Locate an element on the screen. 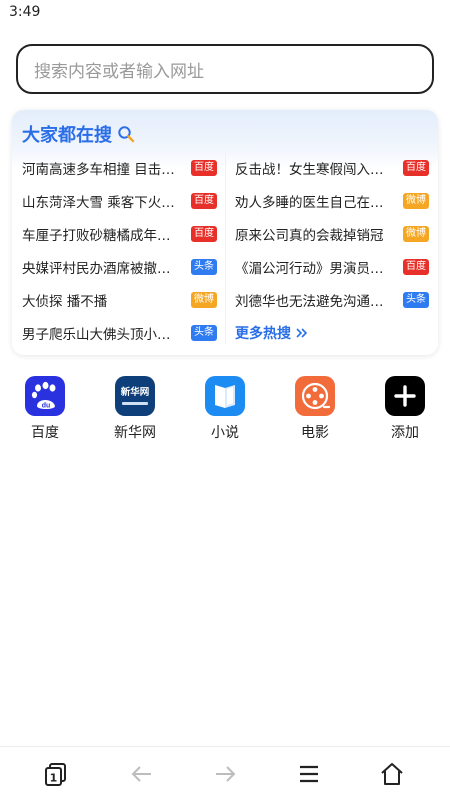  hot-item: 《湄公河行动》男演员… 百度 is located at coordinates (332, 266).